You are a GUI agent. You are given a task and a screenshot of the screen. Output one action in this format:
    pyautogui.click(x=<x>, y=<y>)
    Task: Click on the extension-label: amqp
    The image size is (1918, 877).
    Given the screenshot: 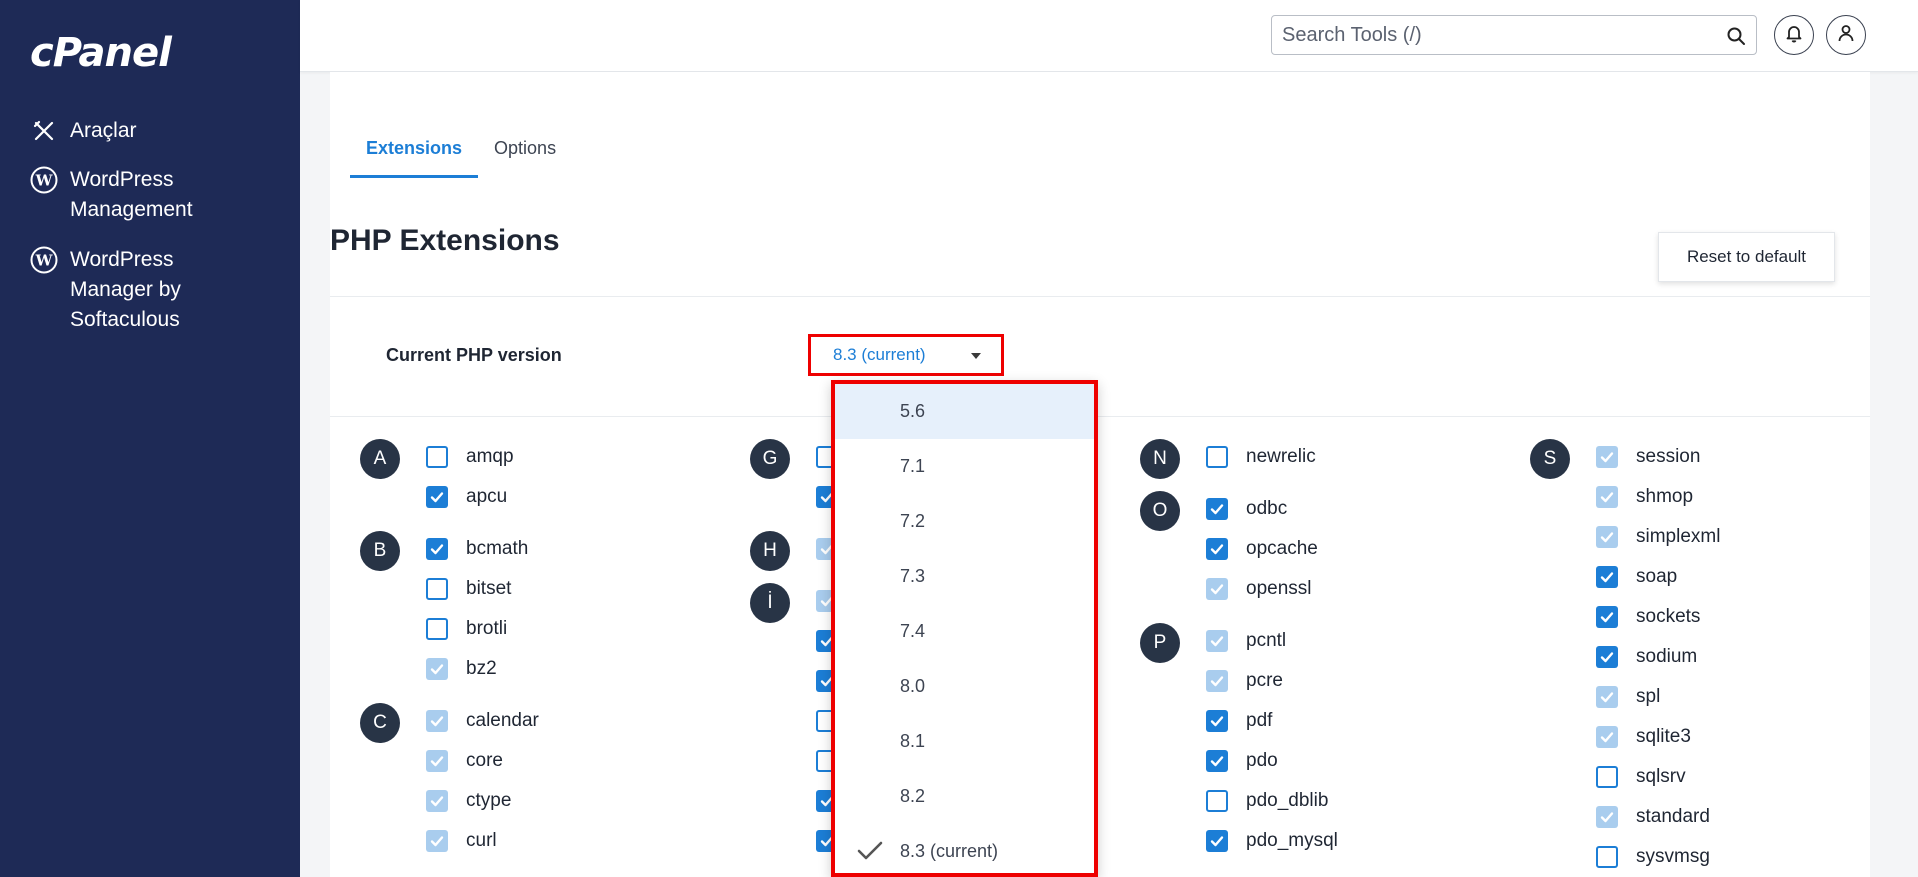 What is the action you would take?
    pyautogui.click(x=490, y=456)
    